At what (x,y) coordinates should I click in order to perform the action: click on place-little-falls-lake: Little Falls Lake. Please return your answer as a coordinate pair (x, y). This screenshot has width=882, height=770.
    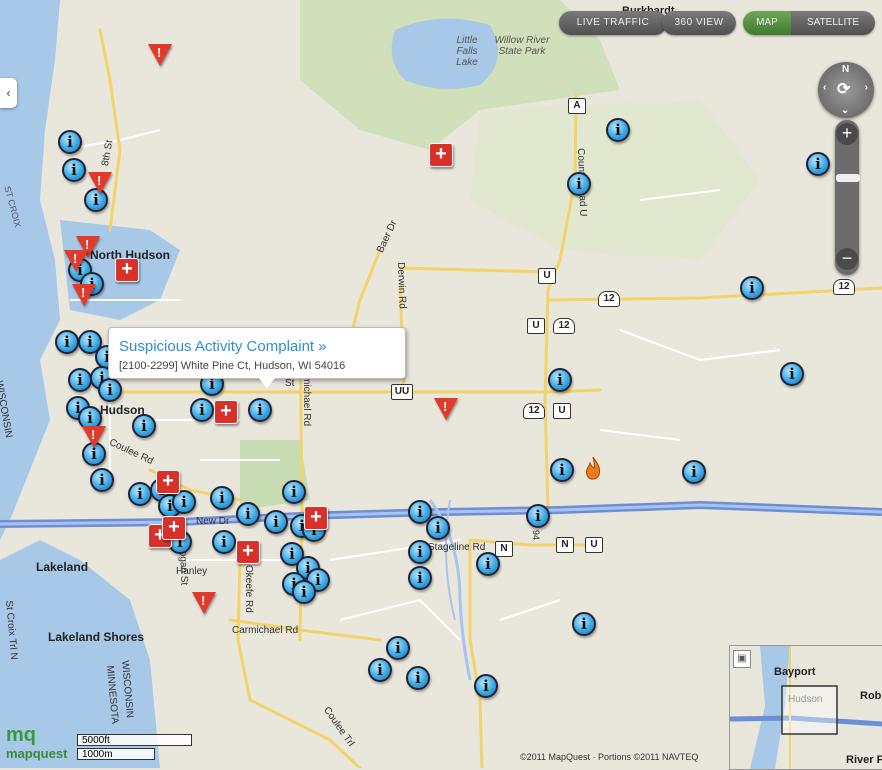
    Looking at the image, I should click on (467, 51).